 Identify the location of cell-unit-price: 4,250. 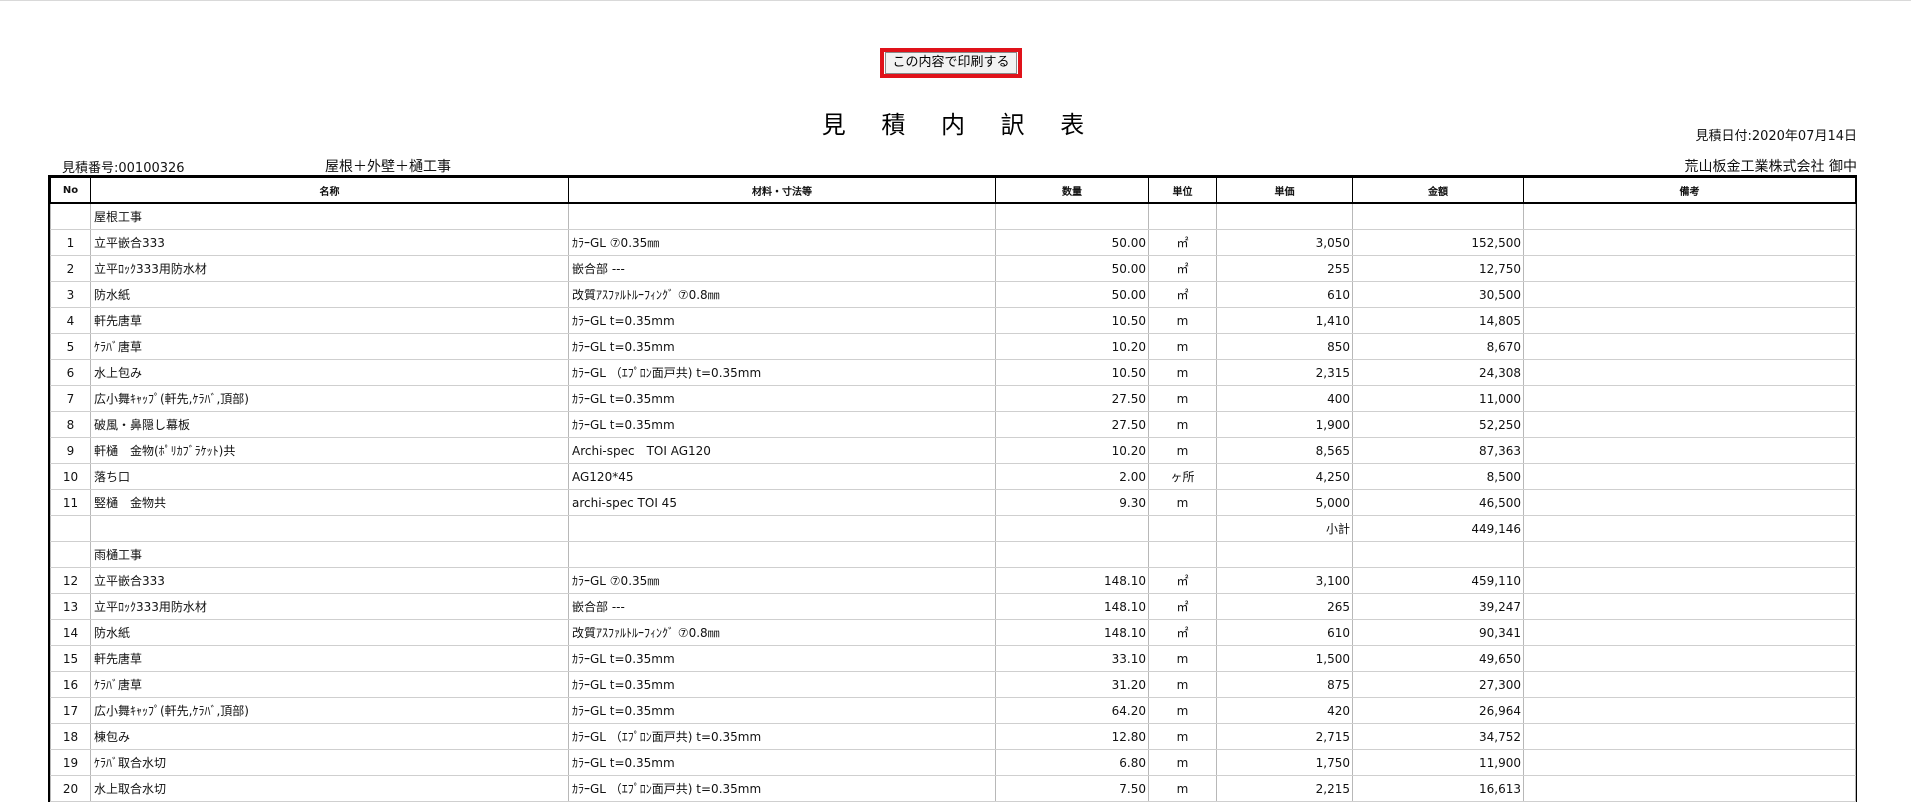
(1284, 476).